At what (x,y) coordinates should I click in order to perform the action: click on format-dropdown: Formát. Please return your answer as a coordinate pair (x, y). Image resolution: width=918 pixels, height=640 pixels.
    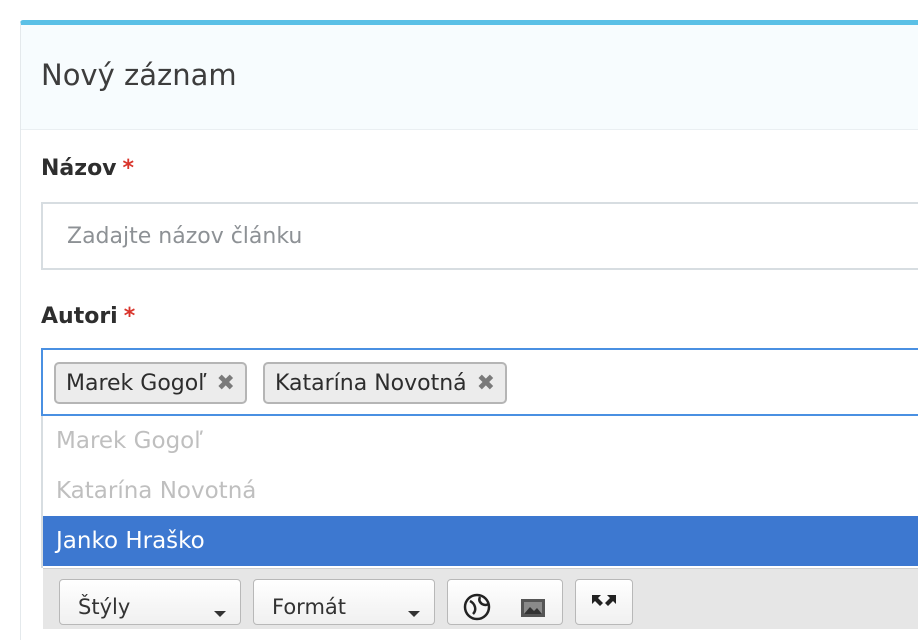
    Looking at the image, I should click on (344, 602).